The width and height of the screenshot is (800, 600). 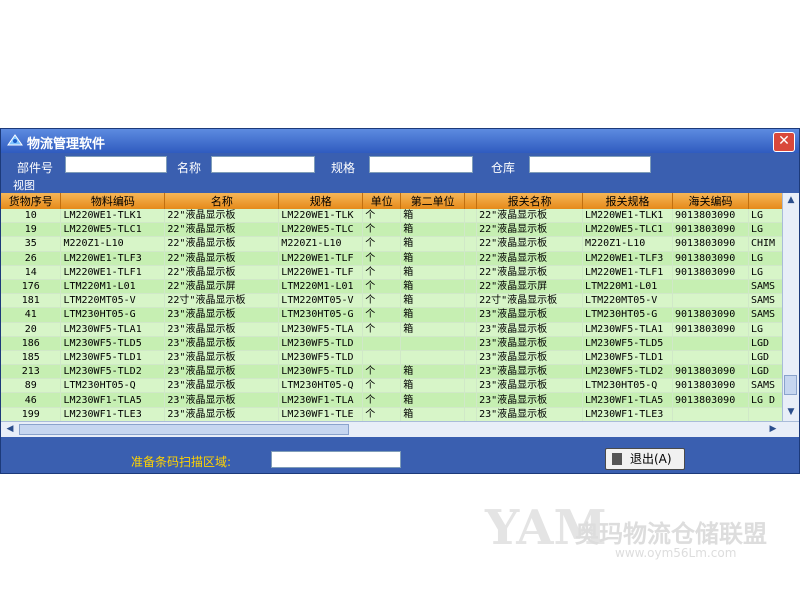 I want to click on table-cell: 185, so click(x=31, y=358).